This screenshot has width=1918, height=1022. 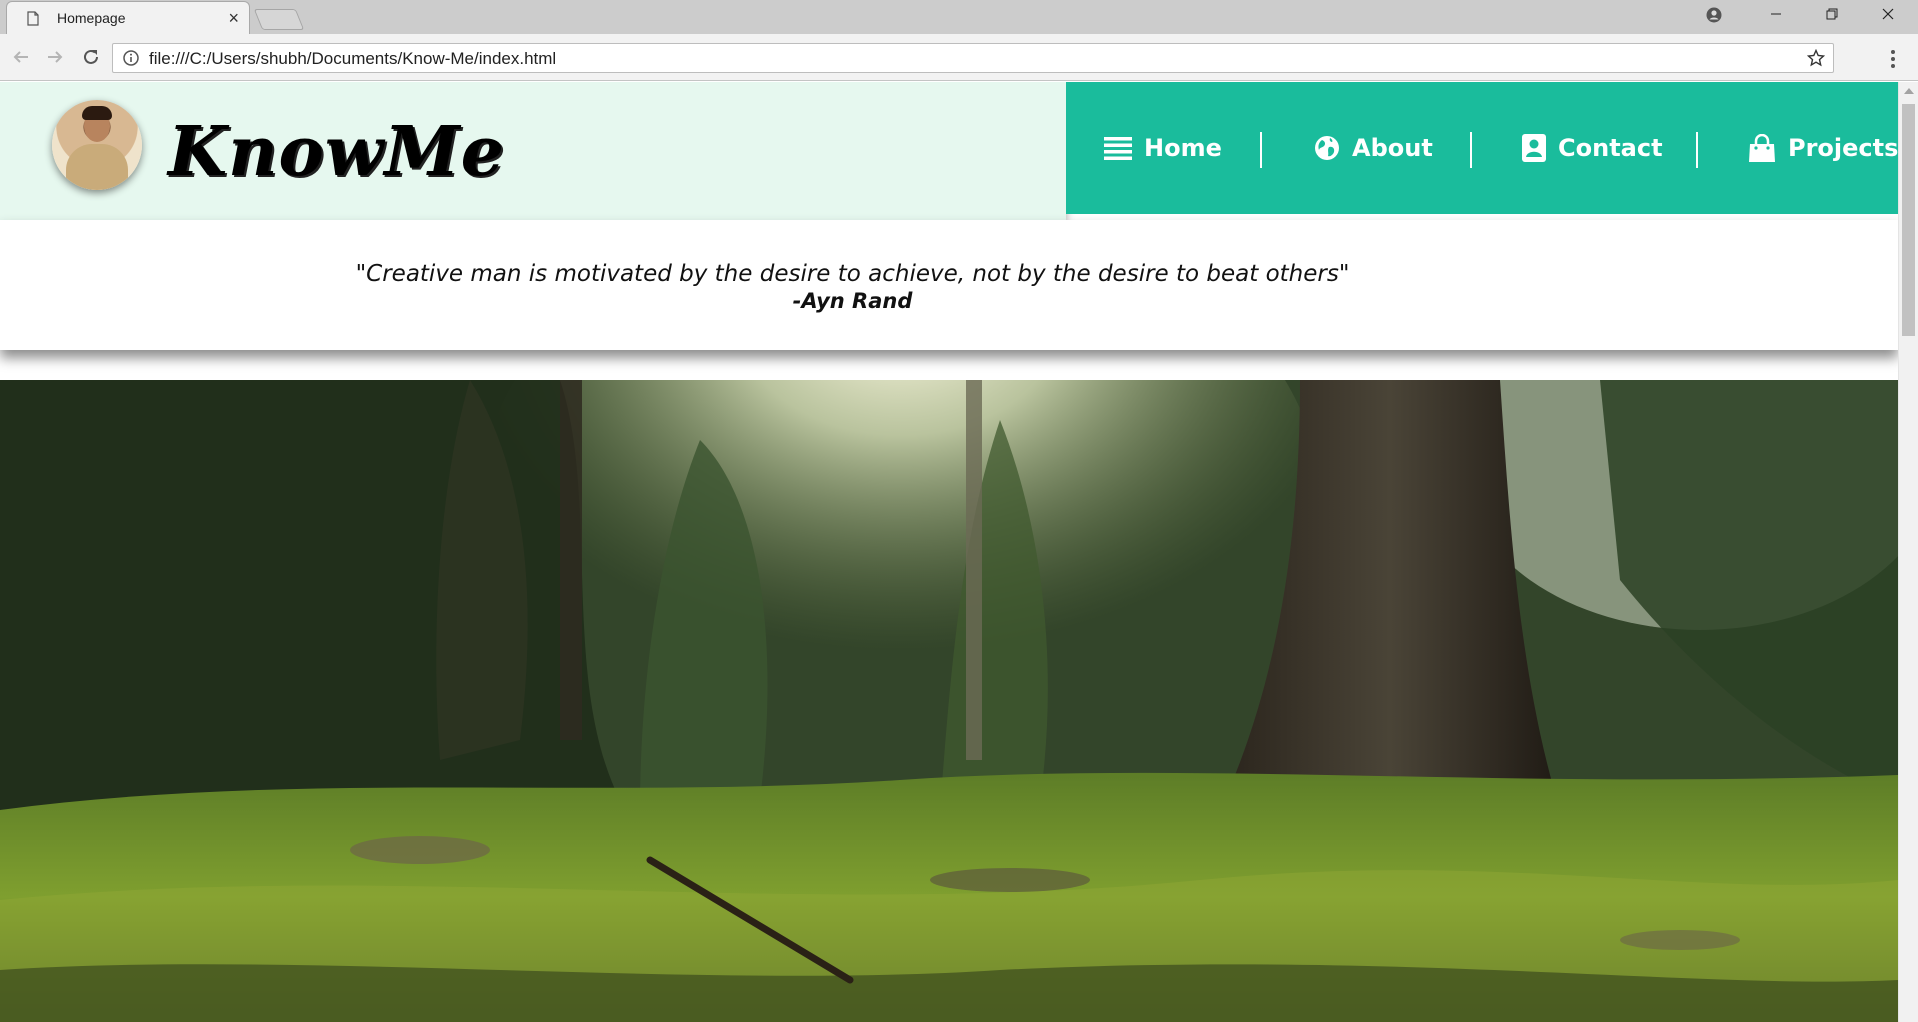 I want to click on minimize-button, so click(x=1776, y=16).